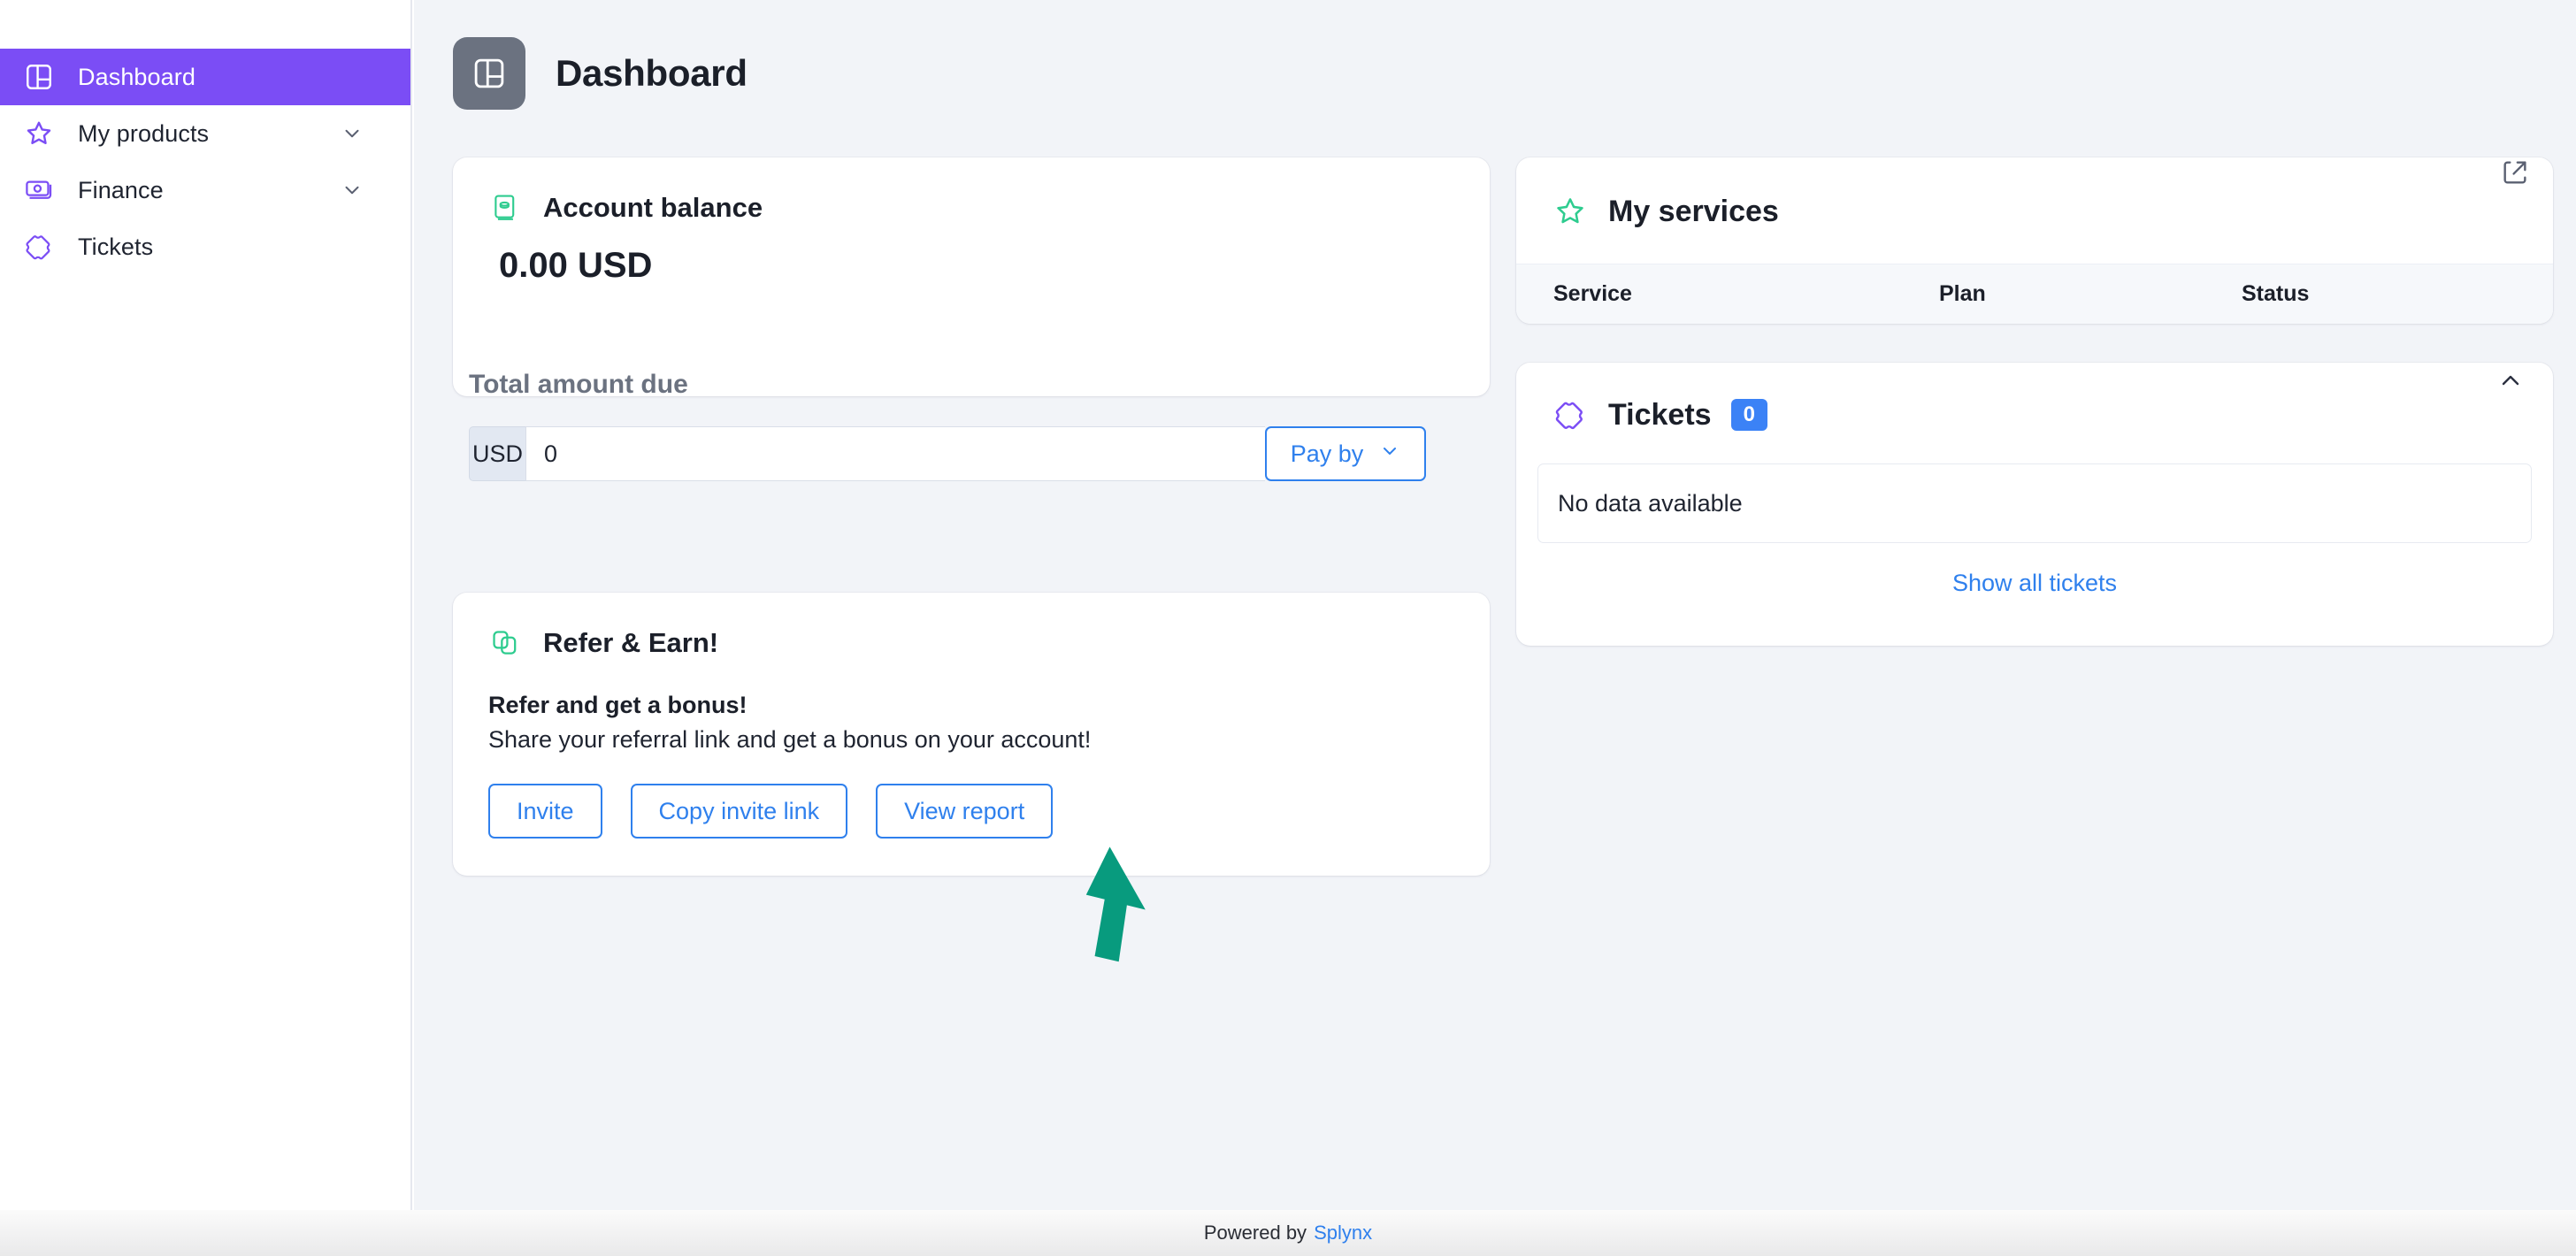 Image resolution: width=2576 pixels, height=1256 pixels. What do you see at coordinates (505, 208) in the screenshot?
I see `money-stack-icon` at bounding box center [505, 208].